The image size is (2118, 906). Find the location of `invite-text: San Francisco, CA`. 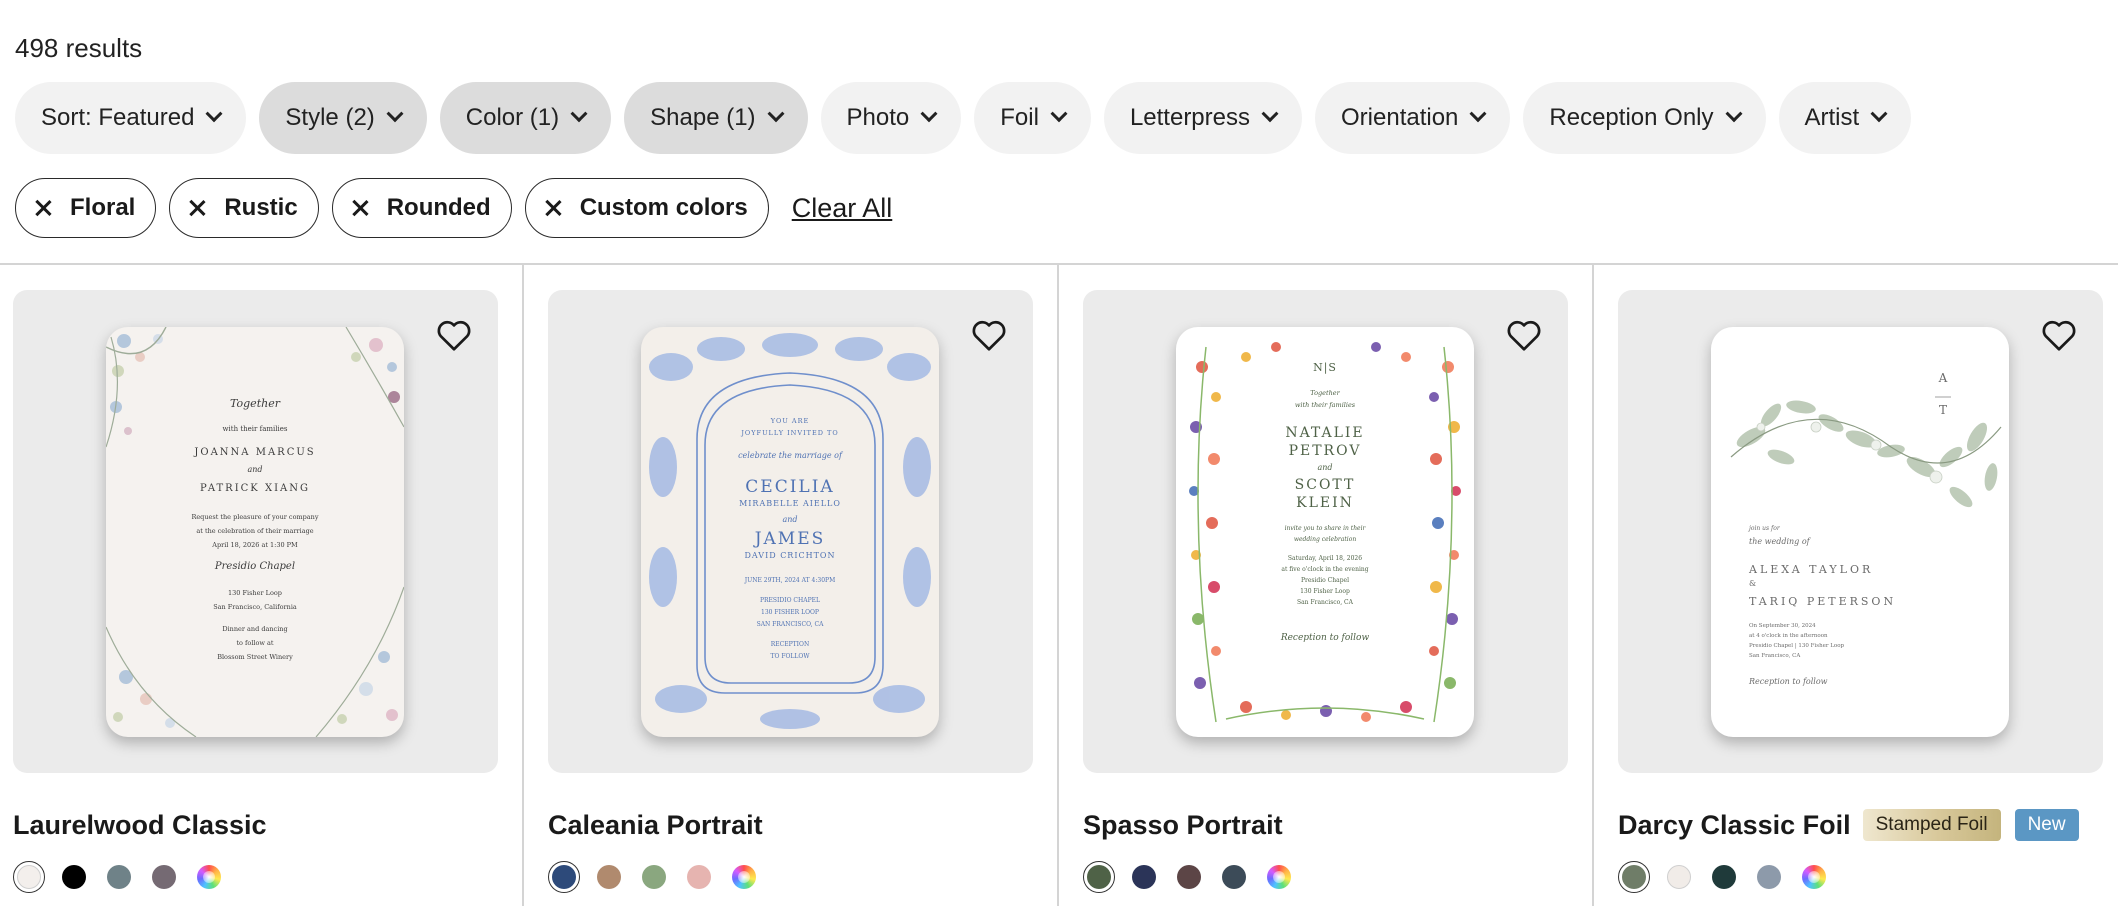

invite-text: San Francisco, CA is located at coordinates (1775, 656).